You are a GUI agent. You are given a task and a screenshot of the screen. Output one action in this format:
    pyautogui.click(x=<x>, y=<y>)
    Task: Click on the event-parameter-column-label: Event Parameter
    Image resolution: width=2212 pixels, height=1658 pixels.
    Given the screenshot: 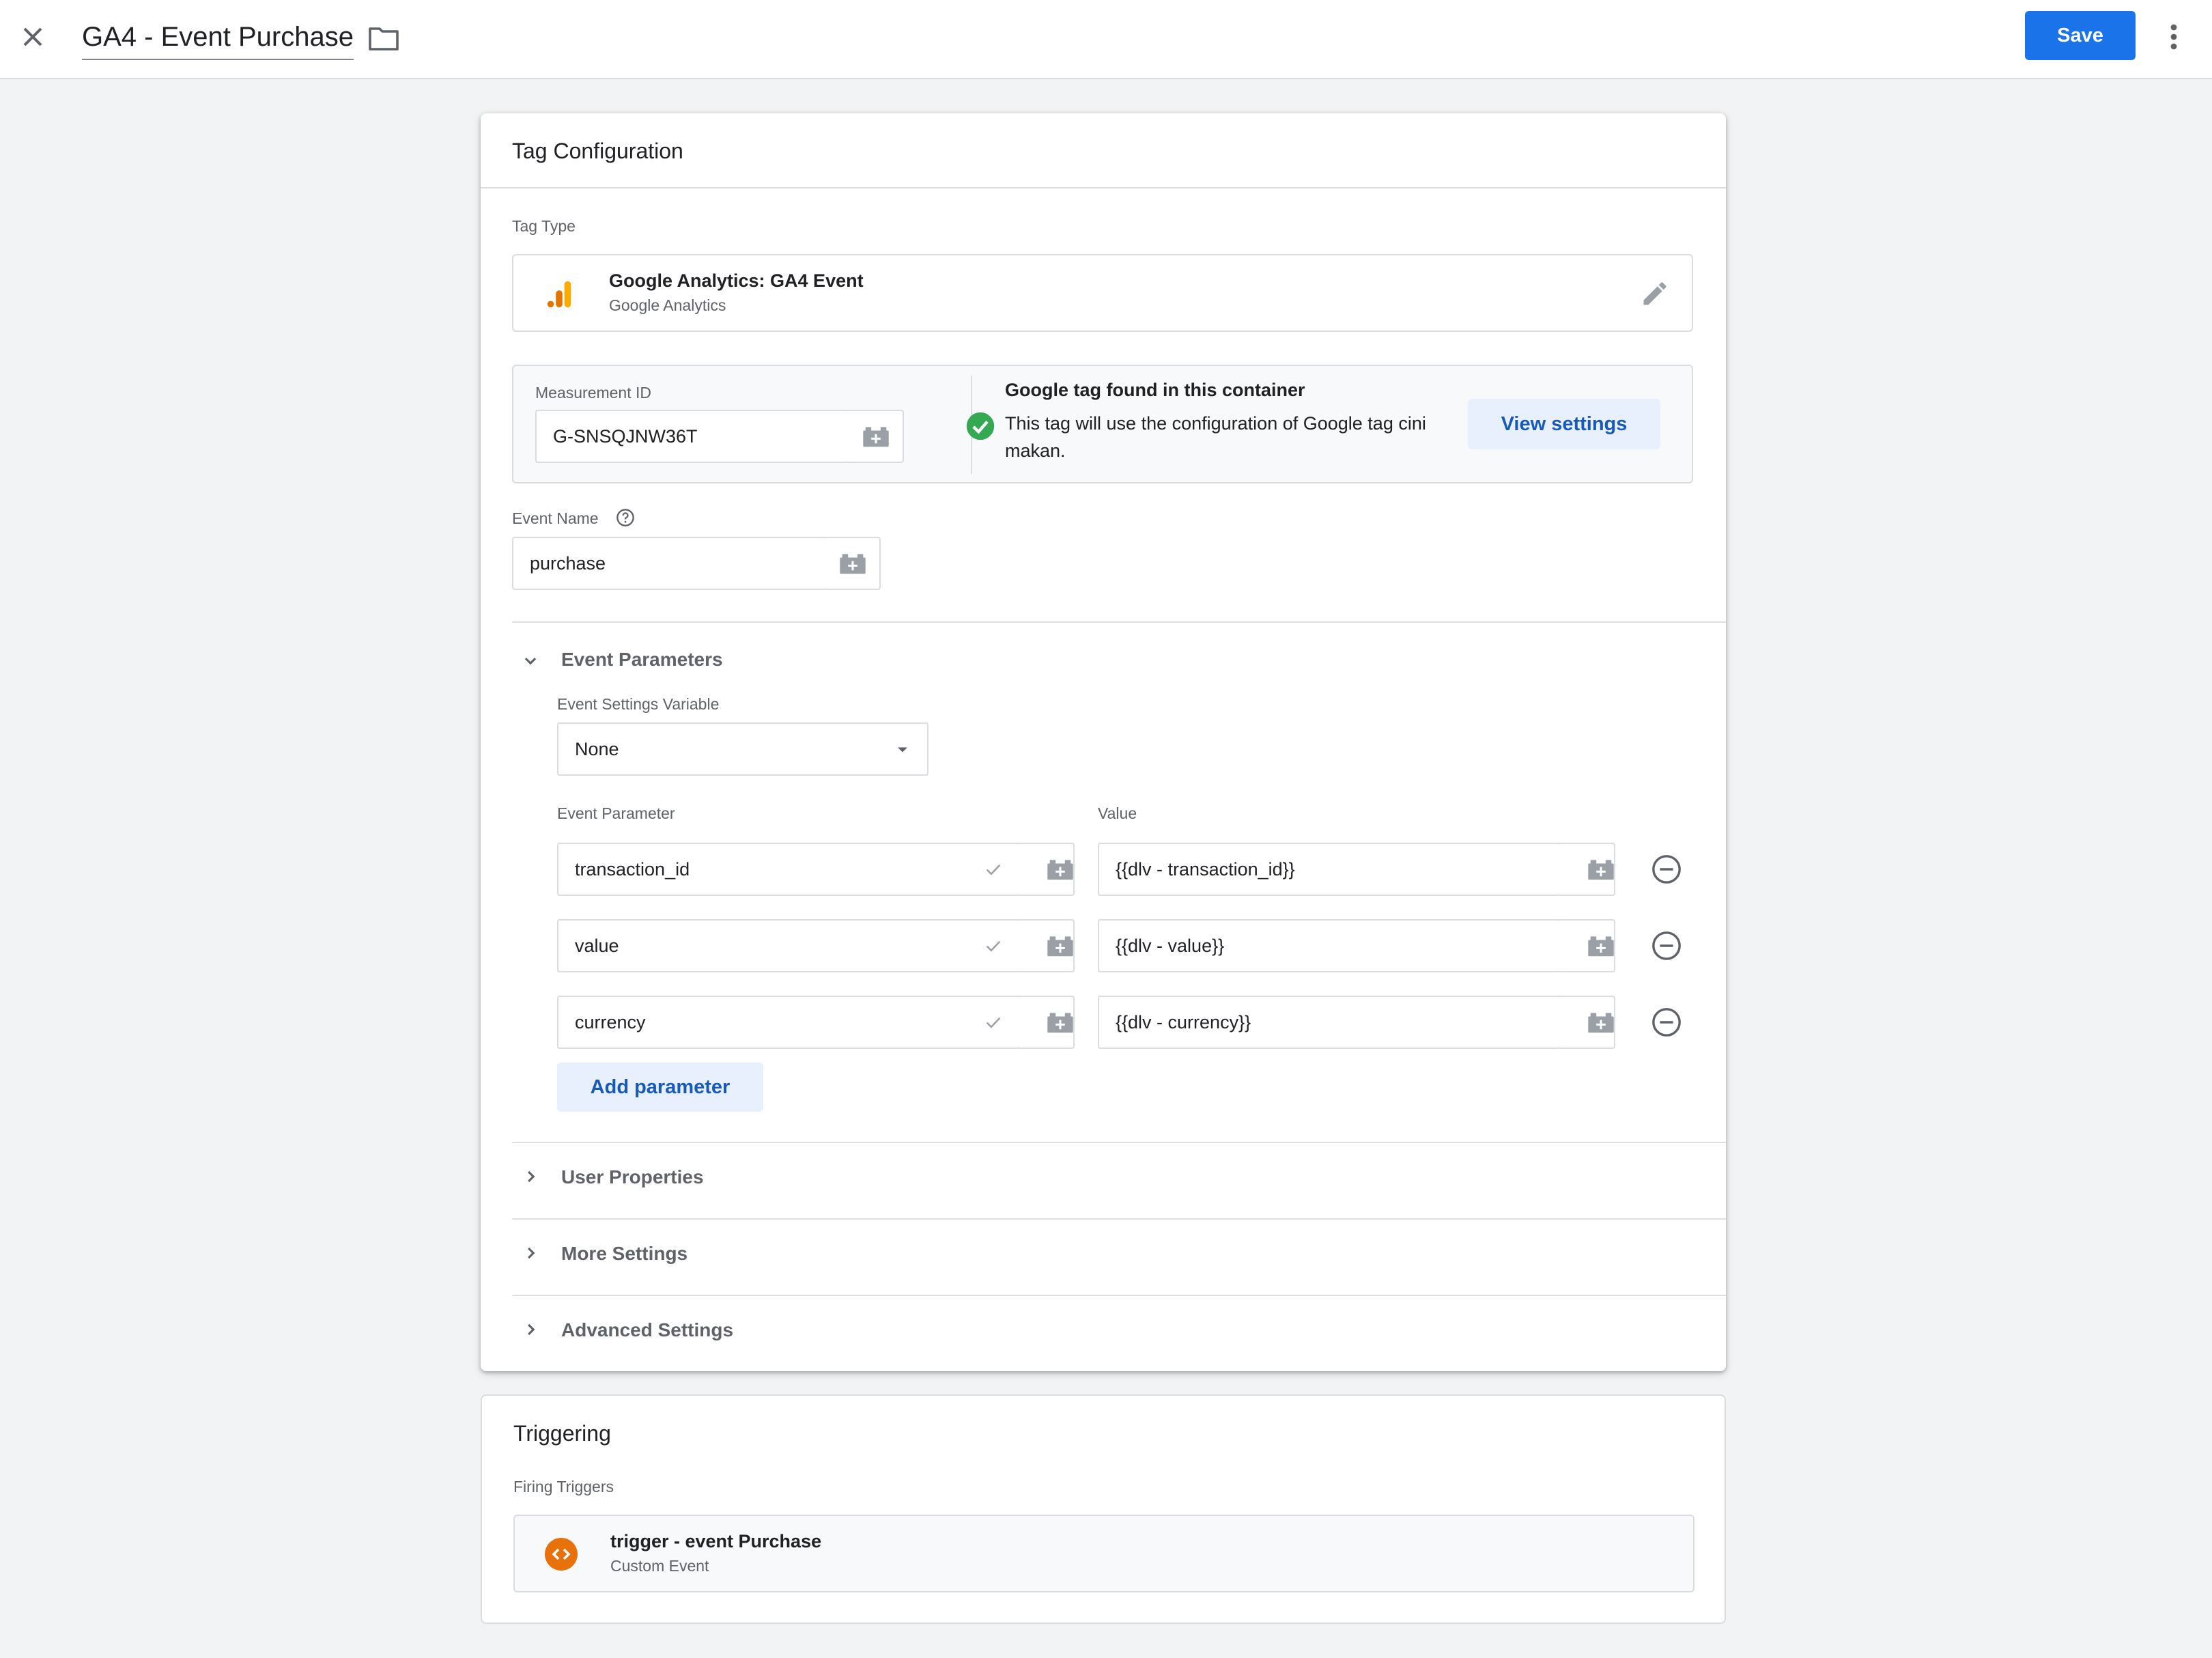 What is the action you would take?
    pyautogui.click(x=616, y=813)
    